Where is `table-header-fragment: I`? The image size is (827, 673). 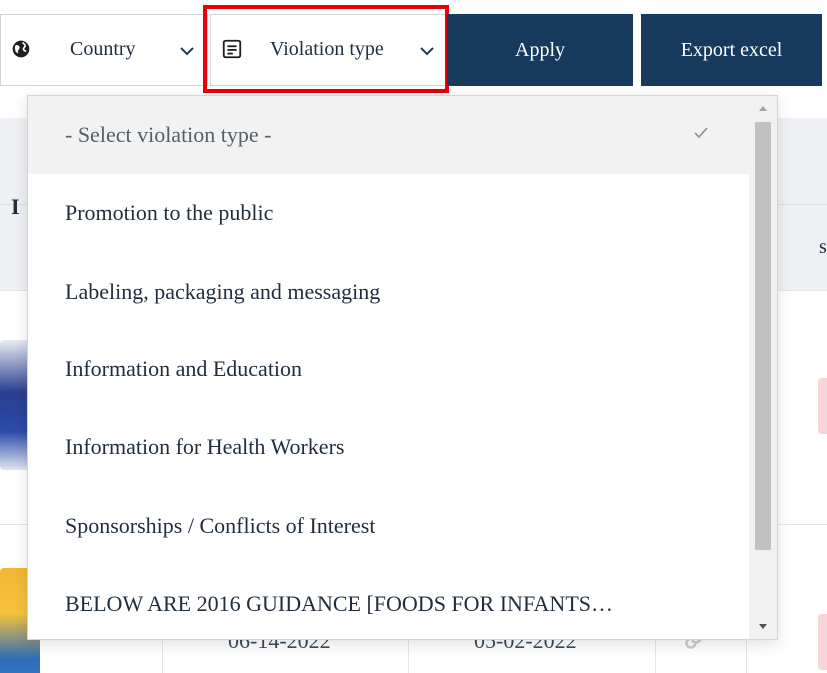 table-header-fragment: I is located at coordinates (15, 206).